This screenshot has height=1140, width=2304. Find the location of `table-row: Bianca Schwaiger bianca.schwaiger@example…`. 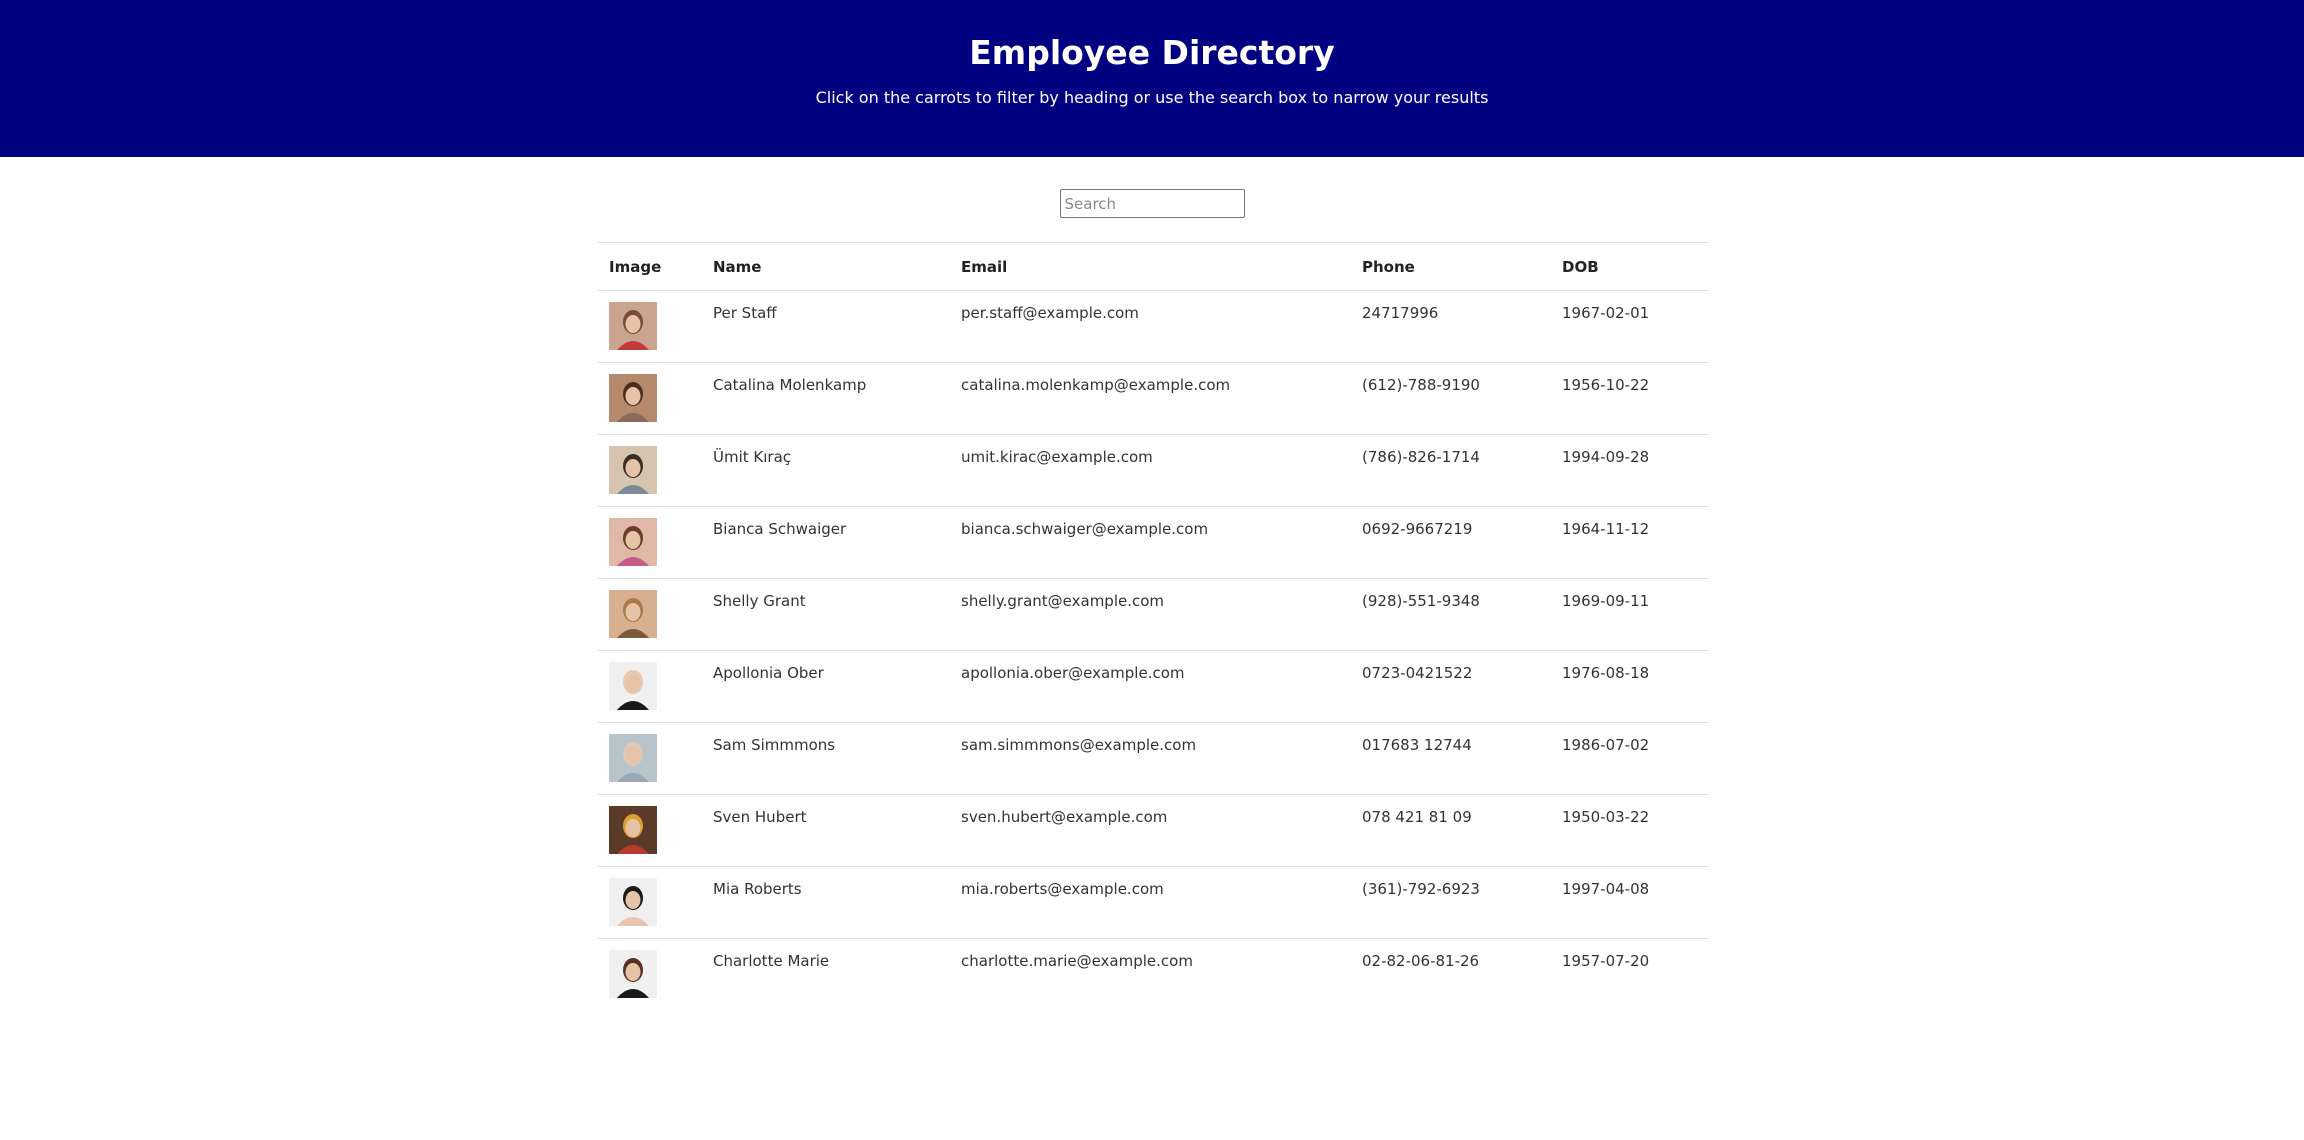

table-row: Bianca Schwaiger bianca.schwaiger@example… is located at coordinates (1153, 542).